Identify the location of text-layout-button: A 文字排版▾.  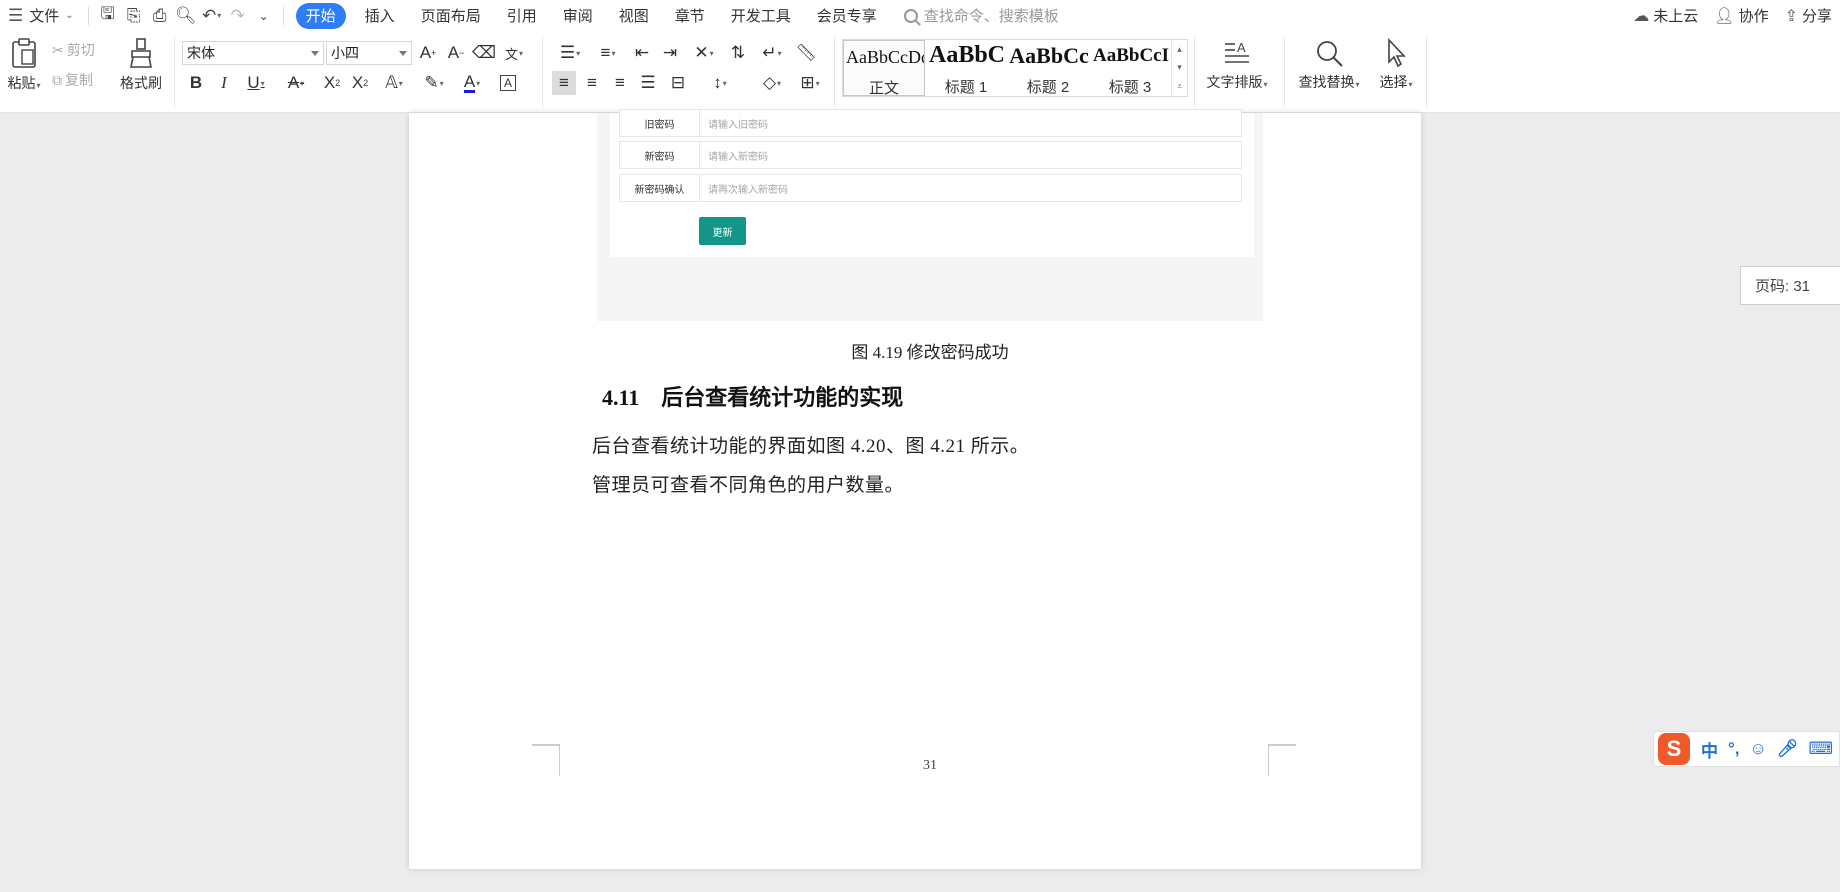
(1237, 65).